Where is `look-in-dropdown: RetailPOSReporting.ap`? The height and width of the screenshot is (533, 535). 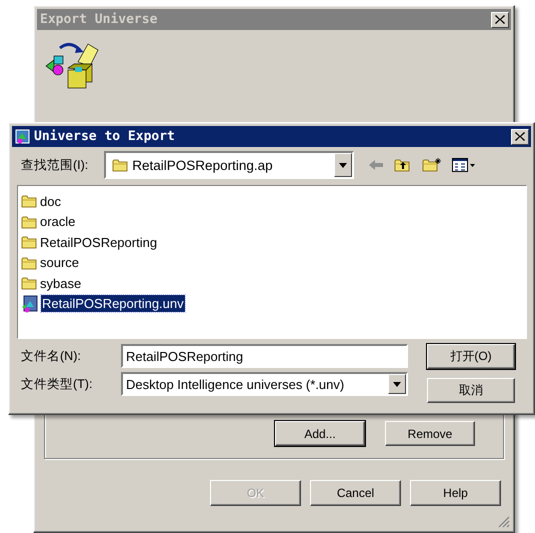 look-in-dropdown: RetailPOSReporting.ap is located at coordinates (229, 165).